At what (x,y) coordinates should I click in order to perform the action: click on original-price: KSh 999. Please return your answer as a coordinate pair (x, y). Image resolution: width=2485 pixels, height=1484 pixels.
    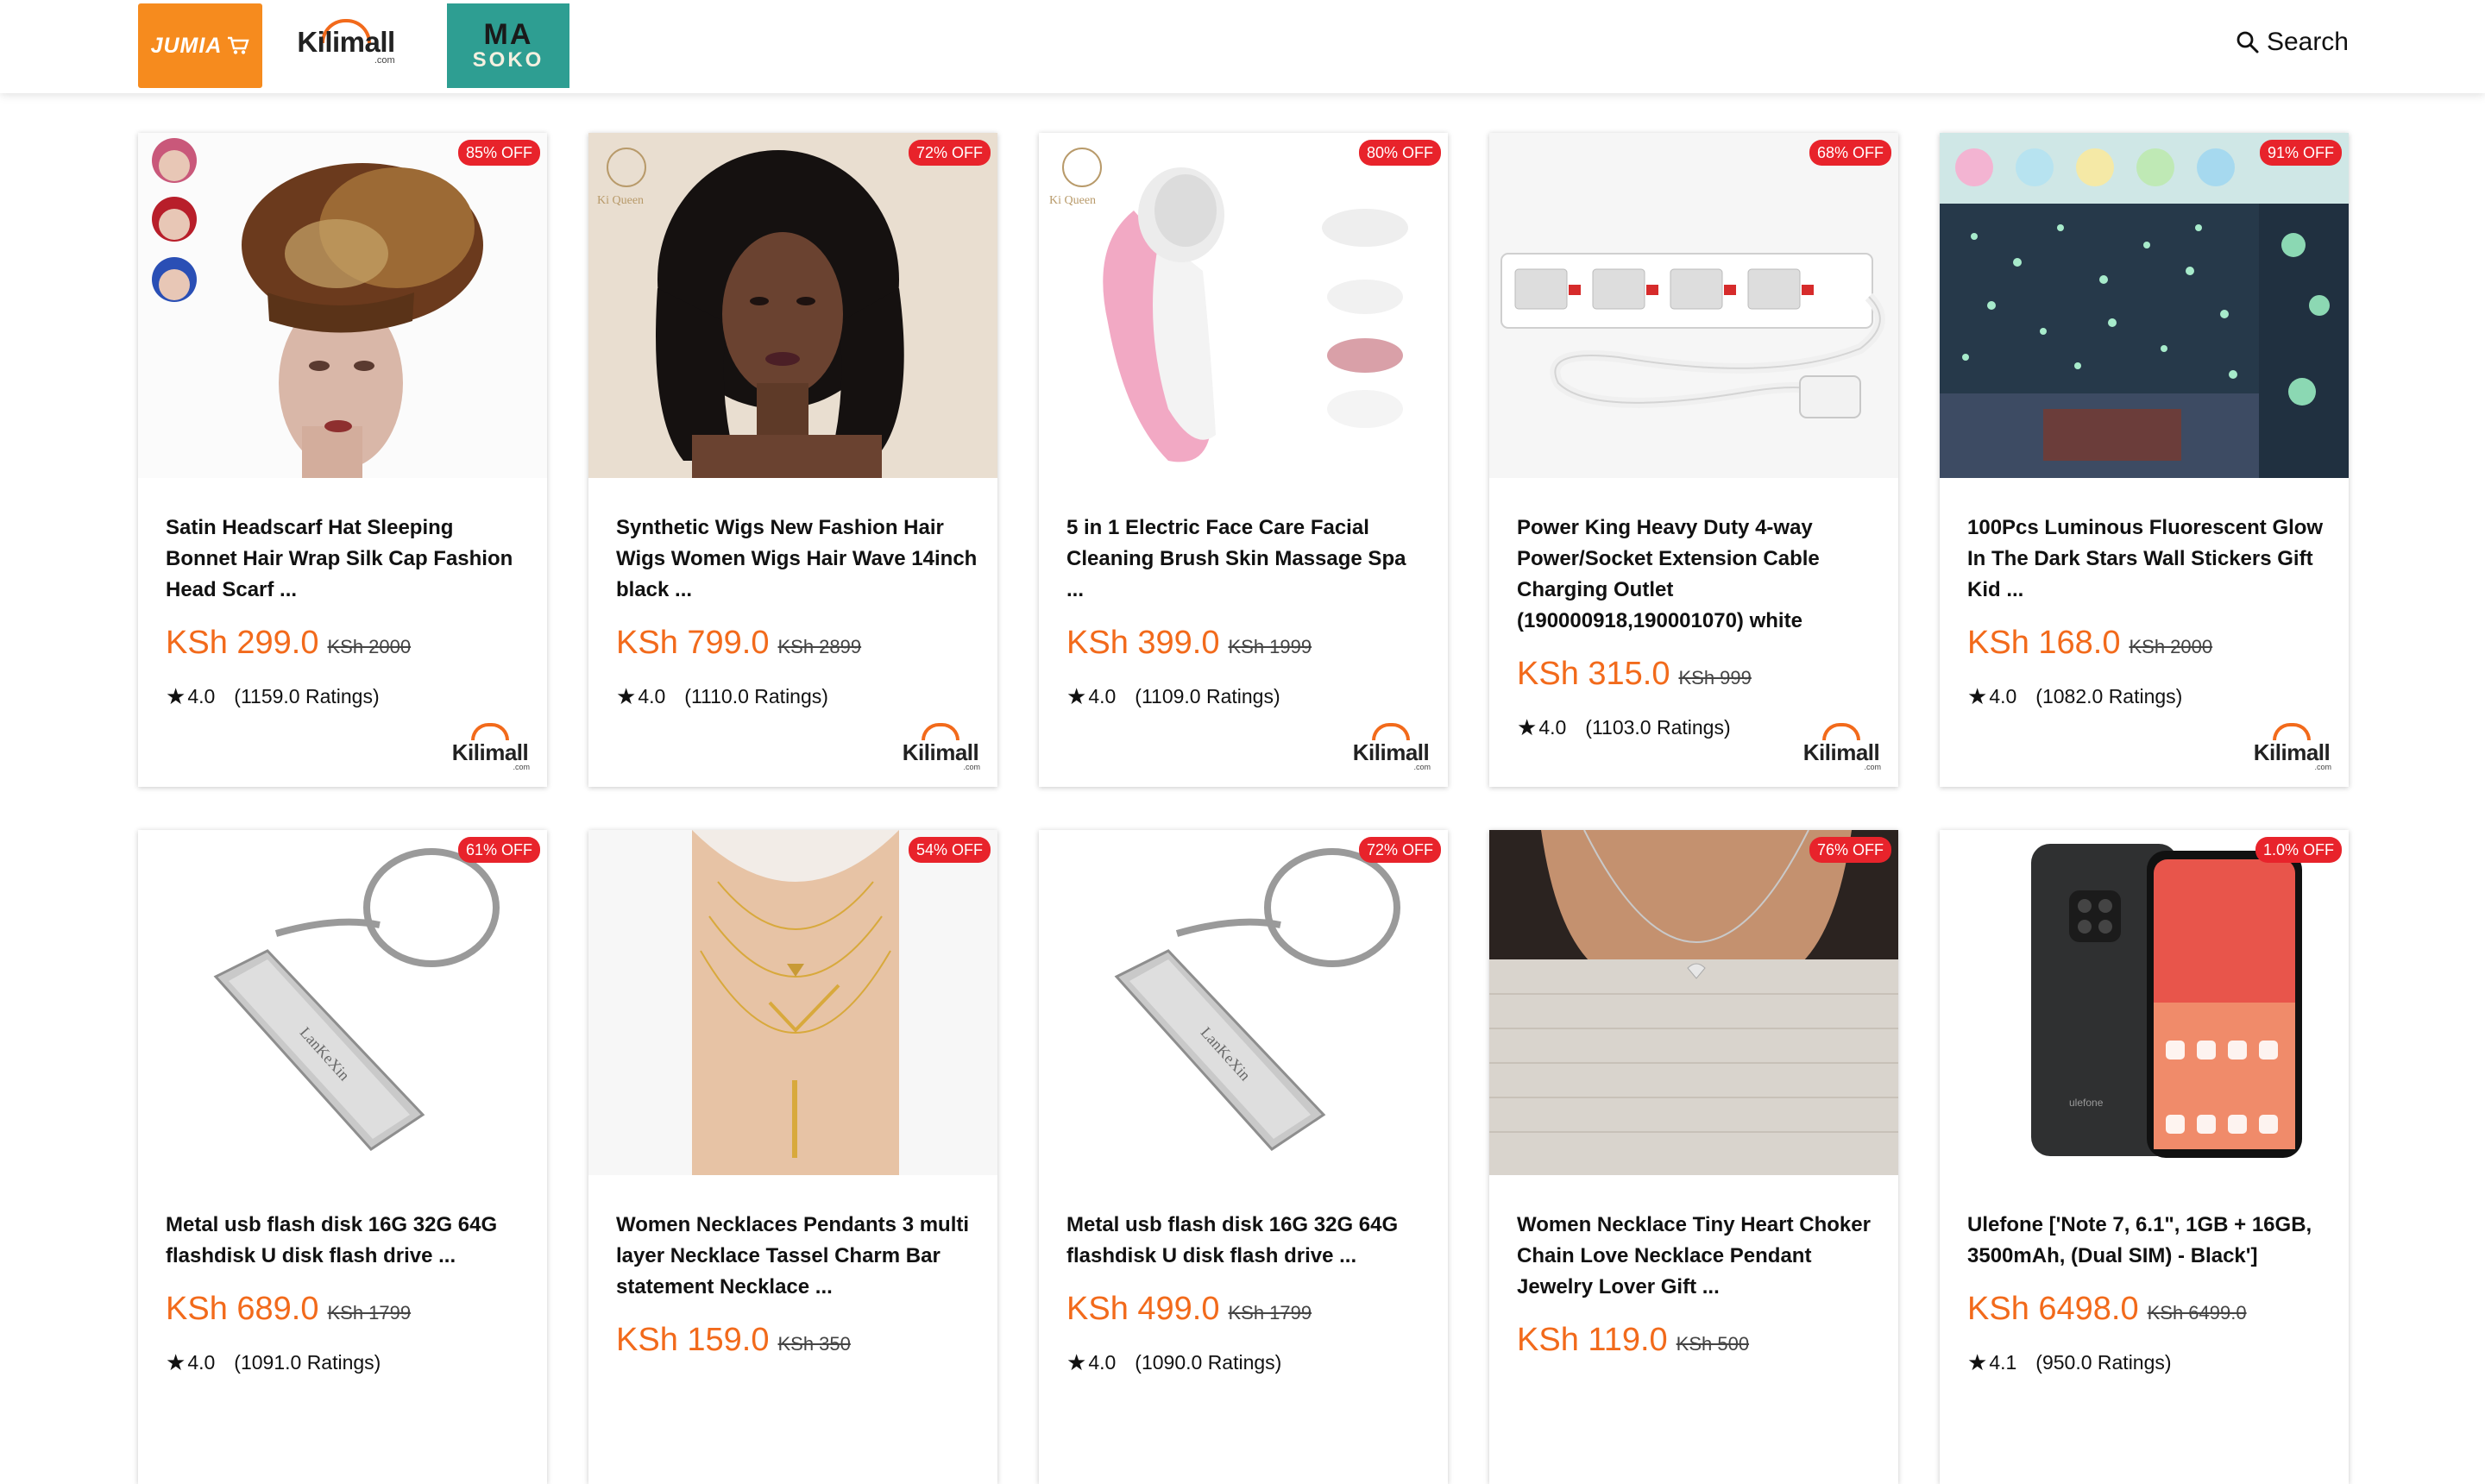
    Looking at the image, I should click on (1715, 678).